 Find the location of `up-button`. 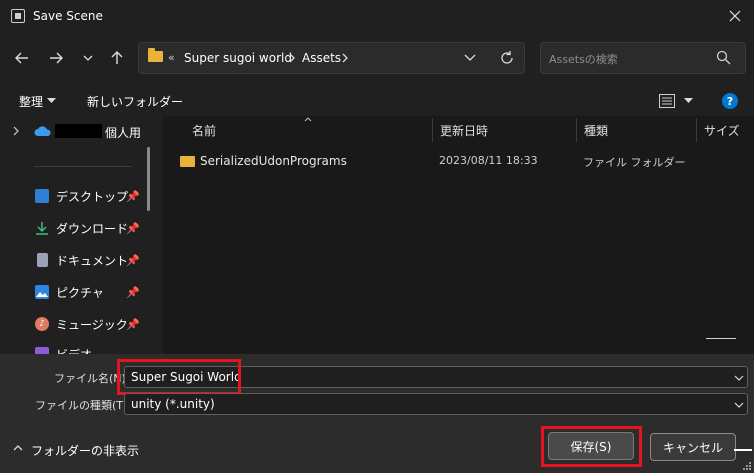

up-button is located at coordinates (117, 58).